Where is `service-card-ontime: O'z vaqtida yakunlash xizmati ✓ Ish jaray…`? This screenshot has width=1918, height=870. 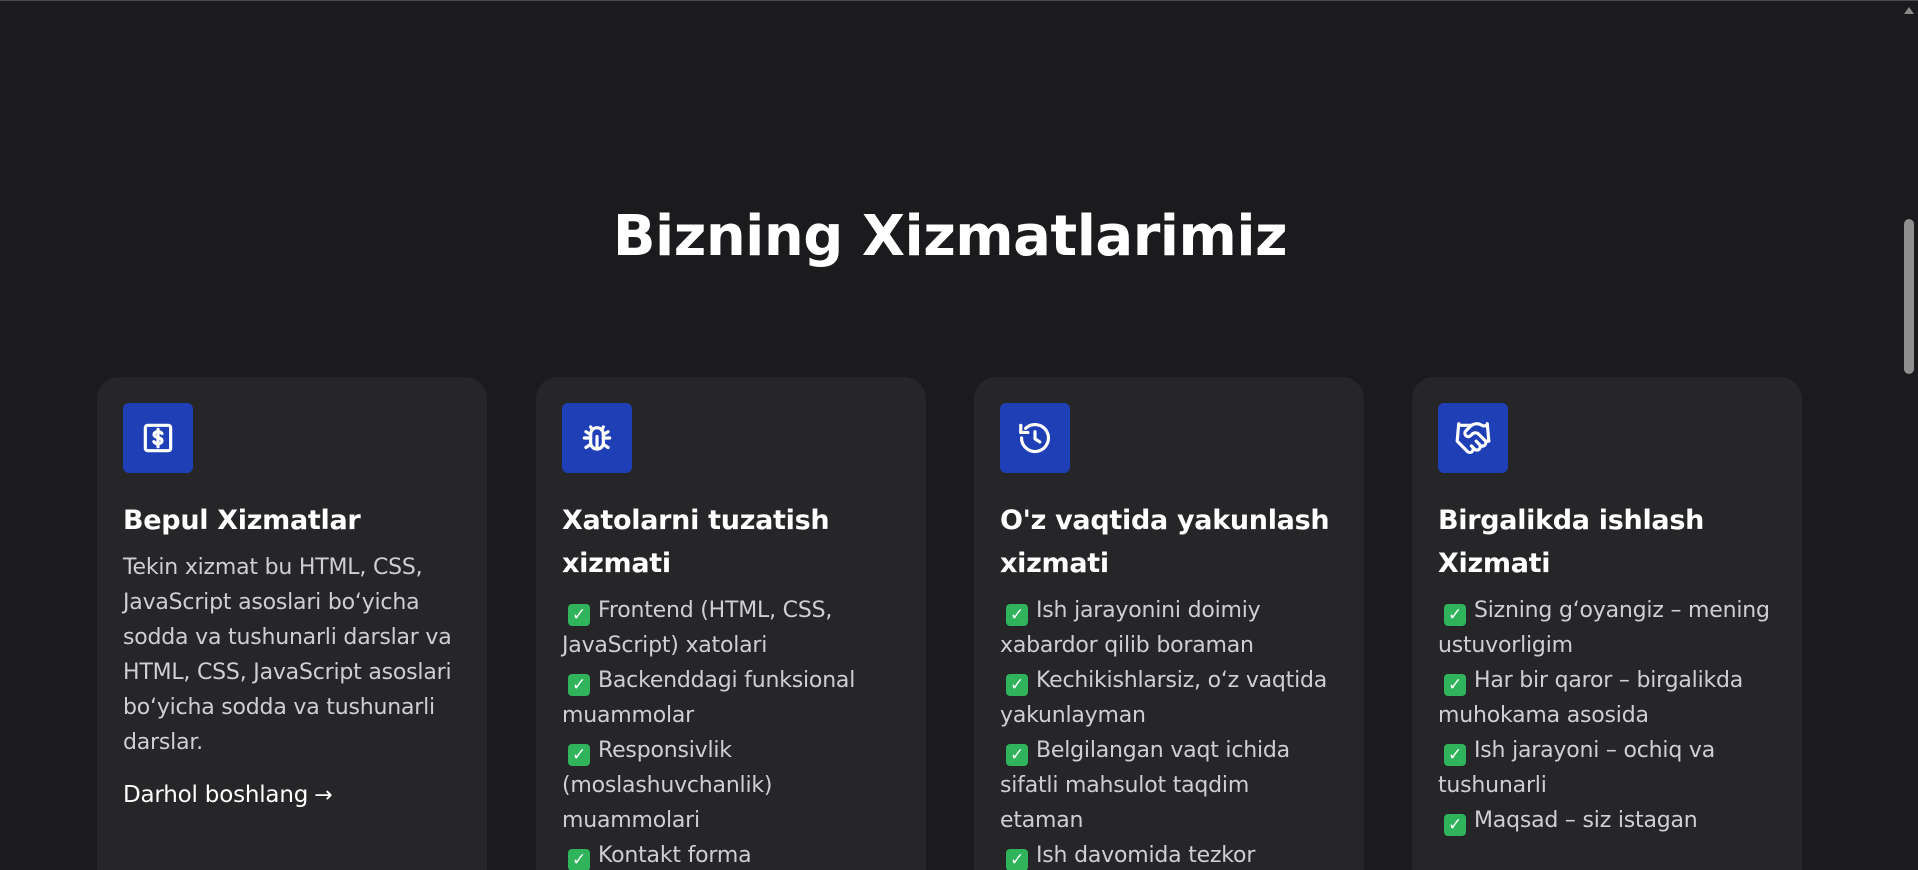 service-card-ontime: O'z vaqtida yakunlash xizmati ✓ Ish jaray… is located at coordinates (1169, 623).